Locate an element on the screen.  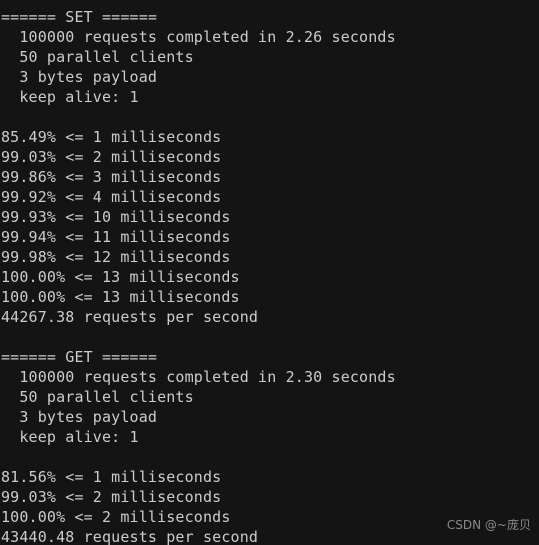
terminal-line: ====== SET ====== is located at coordinates (79, 17).